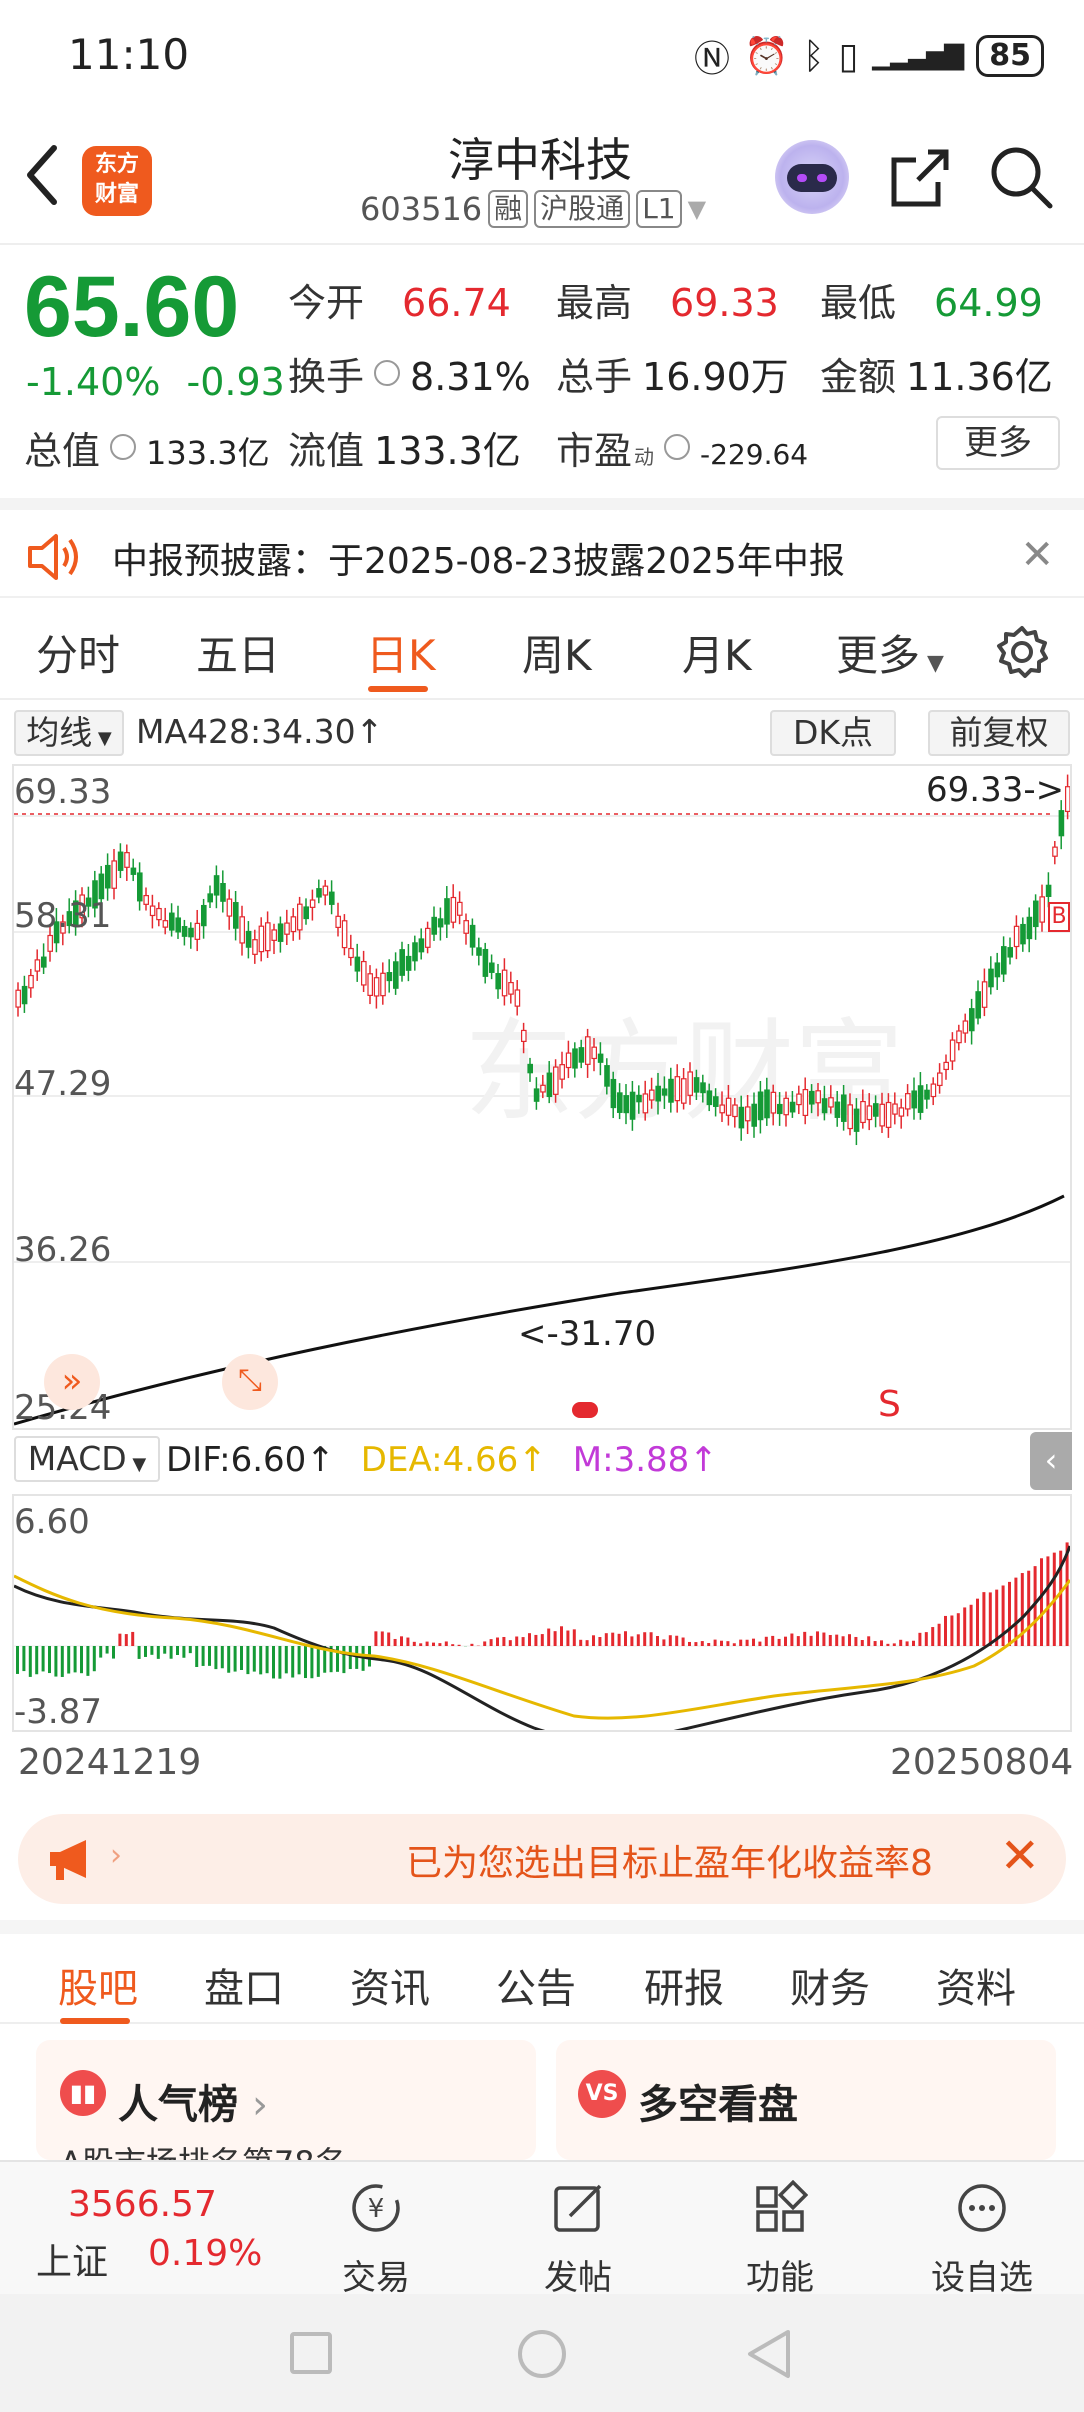 The image size is (1084, 2412). I want to click on search-icon, so click(1021, 177).